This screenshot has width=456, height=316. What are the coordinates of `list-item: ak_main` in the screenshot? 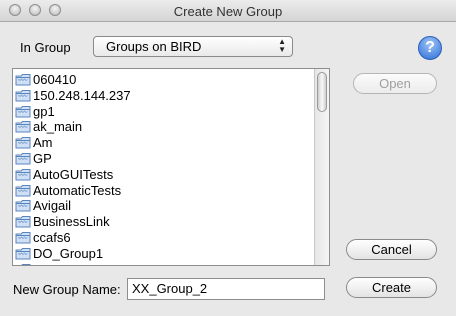 It's located at (163, 127).